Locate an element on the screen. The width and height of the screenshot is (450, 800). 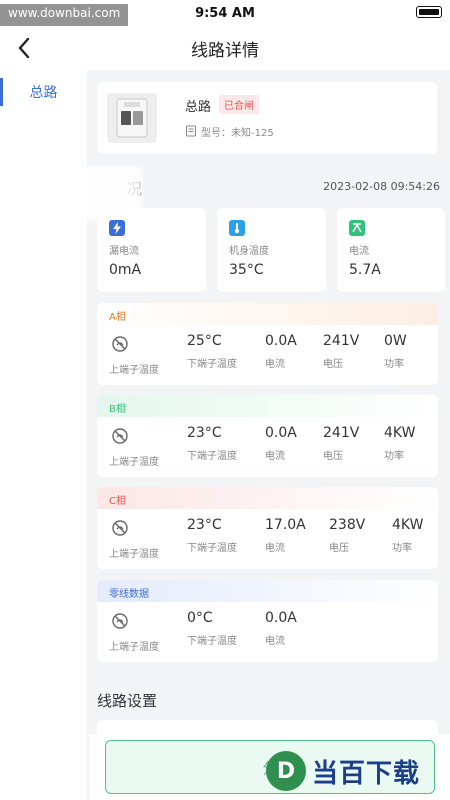
phase-title: 零线数据 is located at coordinates (267, 591).